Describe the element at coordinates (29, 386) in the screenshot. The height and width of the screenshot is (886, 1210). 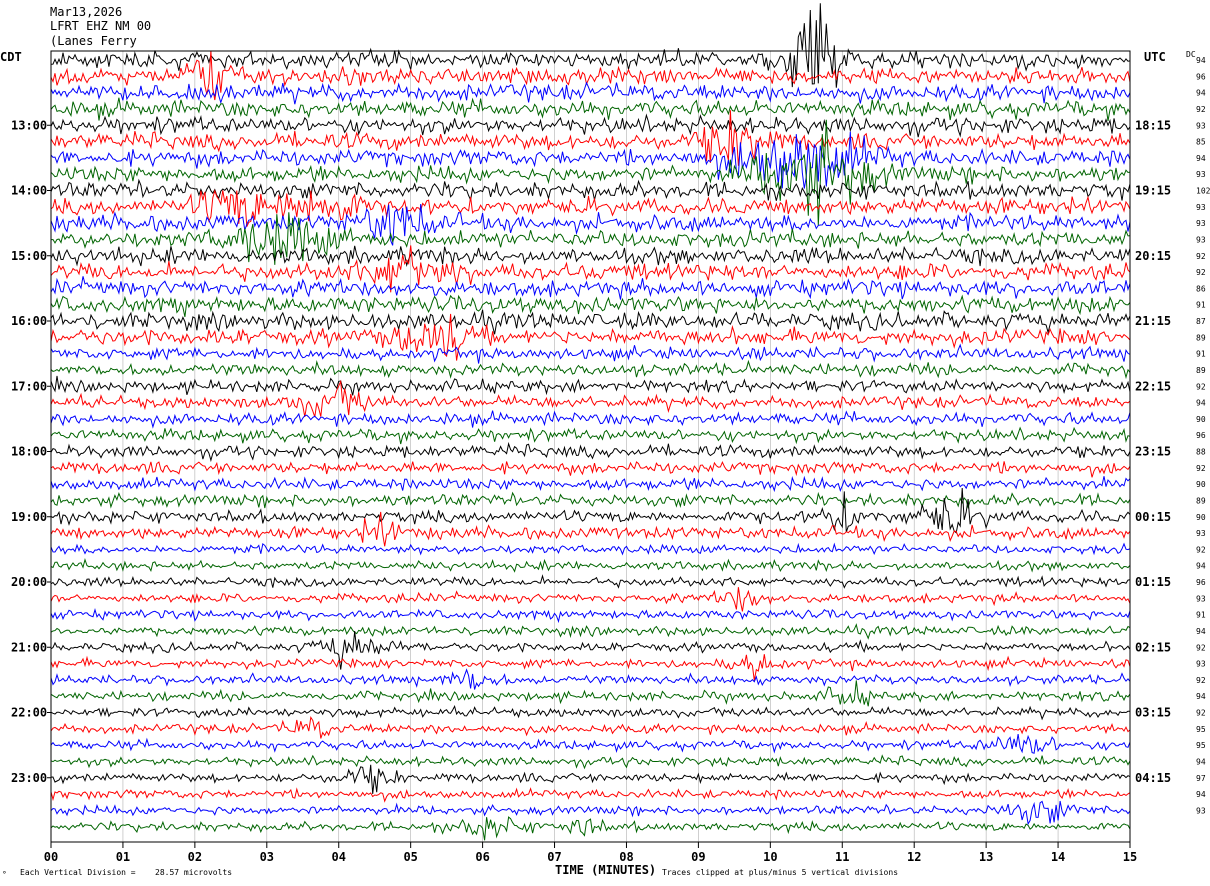
I see `left-hour-label: 17:00` at that location.